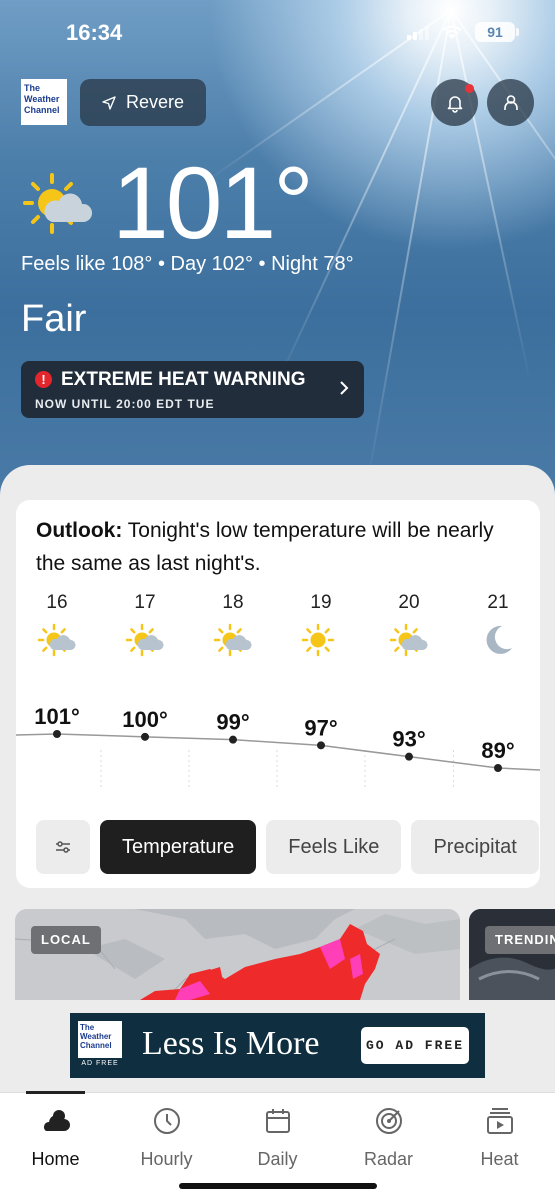  What do you see at coordinates (500, 1121) in the screenshot?
I see `heat-video-icon` at bounding box center [500, 1121].